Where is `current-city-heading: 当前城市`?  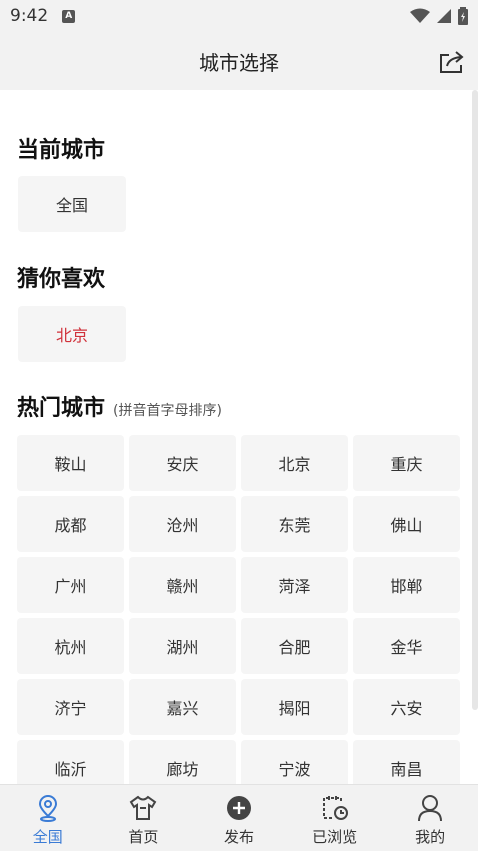
current-city-heading: 当前城市 is located at coordinates (61, 148).